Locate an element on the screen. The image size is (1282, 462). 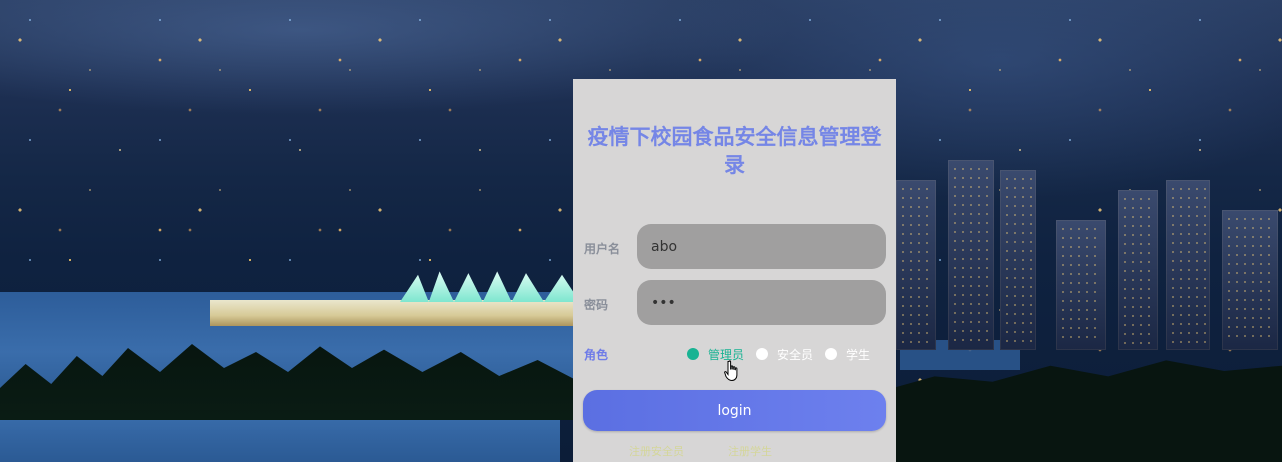
register-student-link: 注册学生 is located at coordinates (750, 451).